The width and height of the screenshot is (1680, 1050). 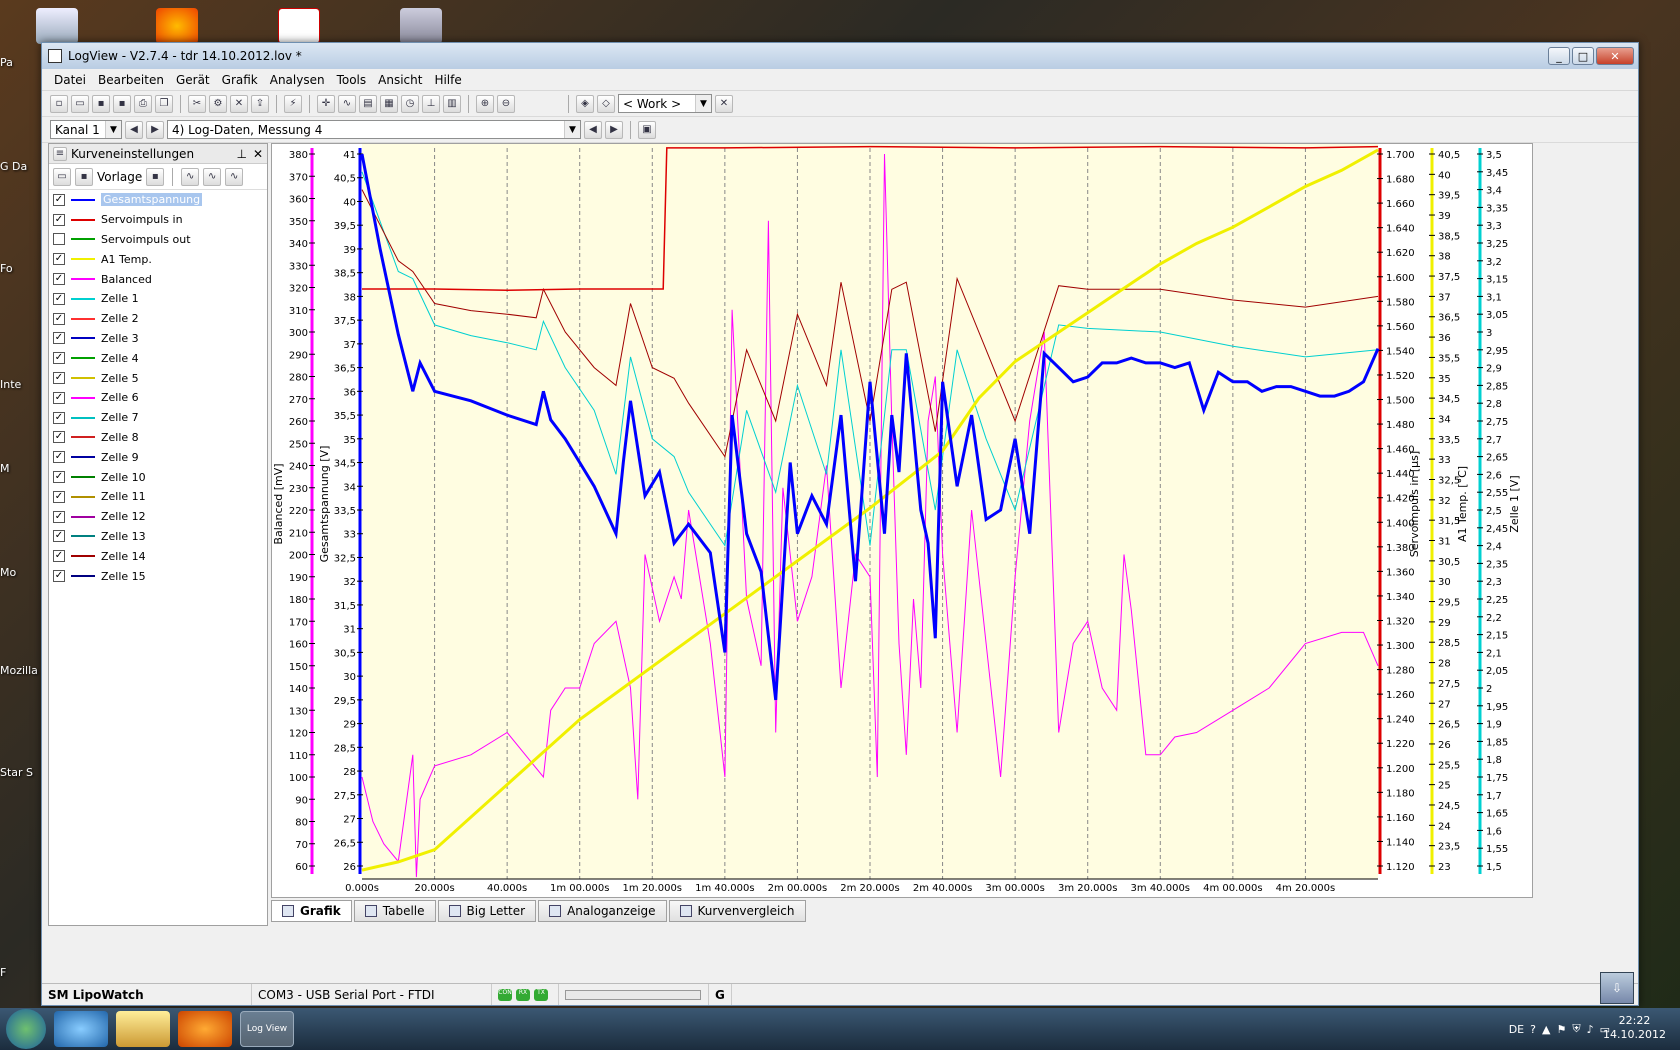 What do you see at coordinates (212, 176) in the screenshot?
I see `curve-add-icon: ∿` at bounding box center [212, 176].